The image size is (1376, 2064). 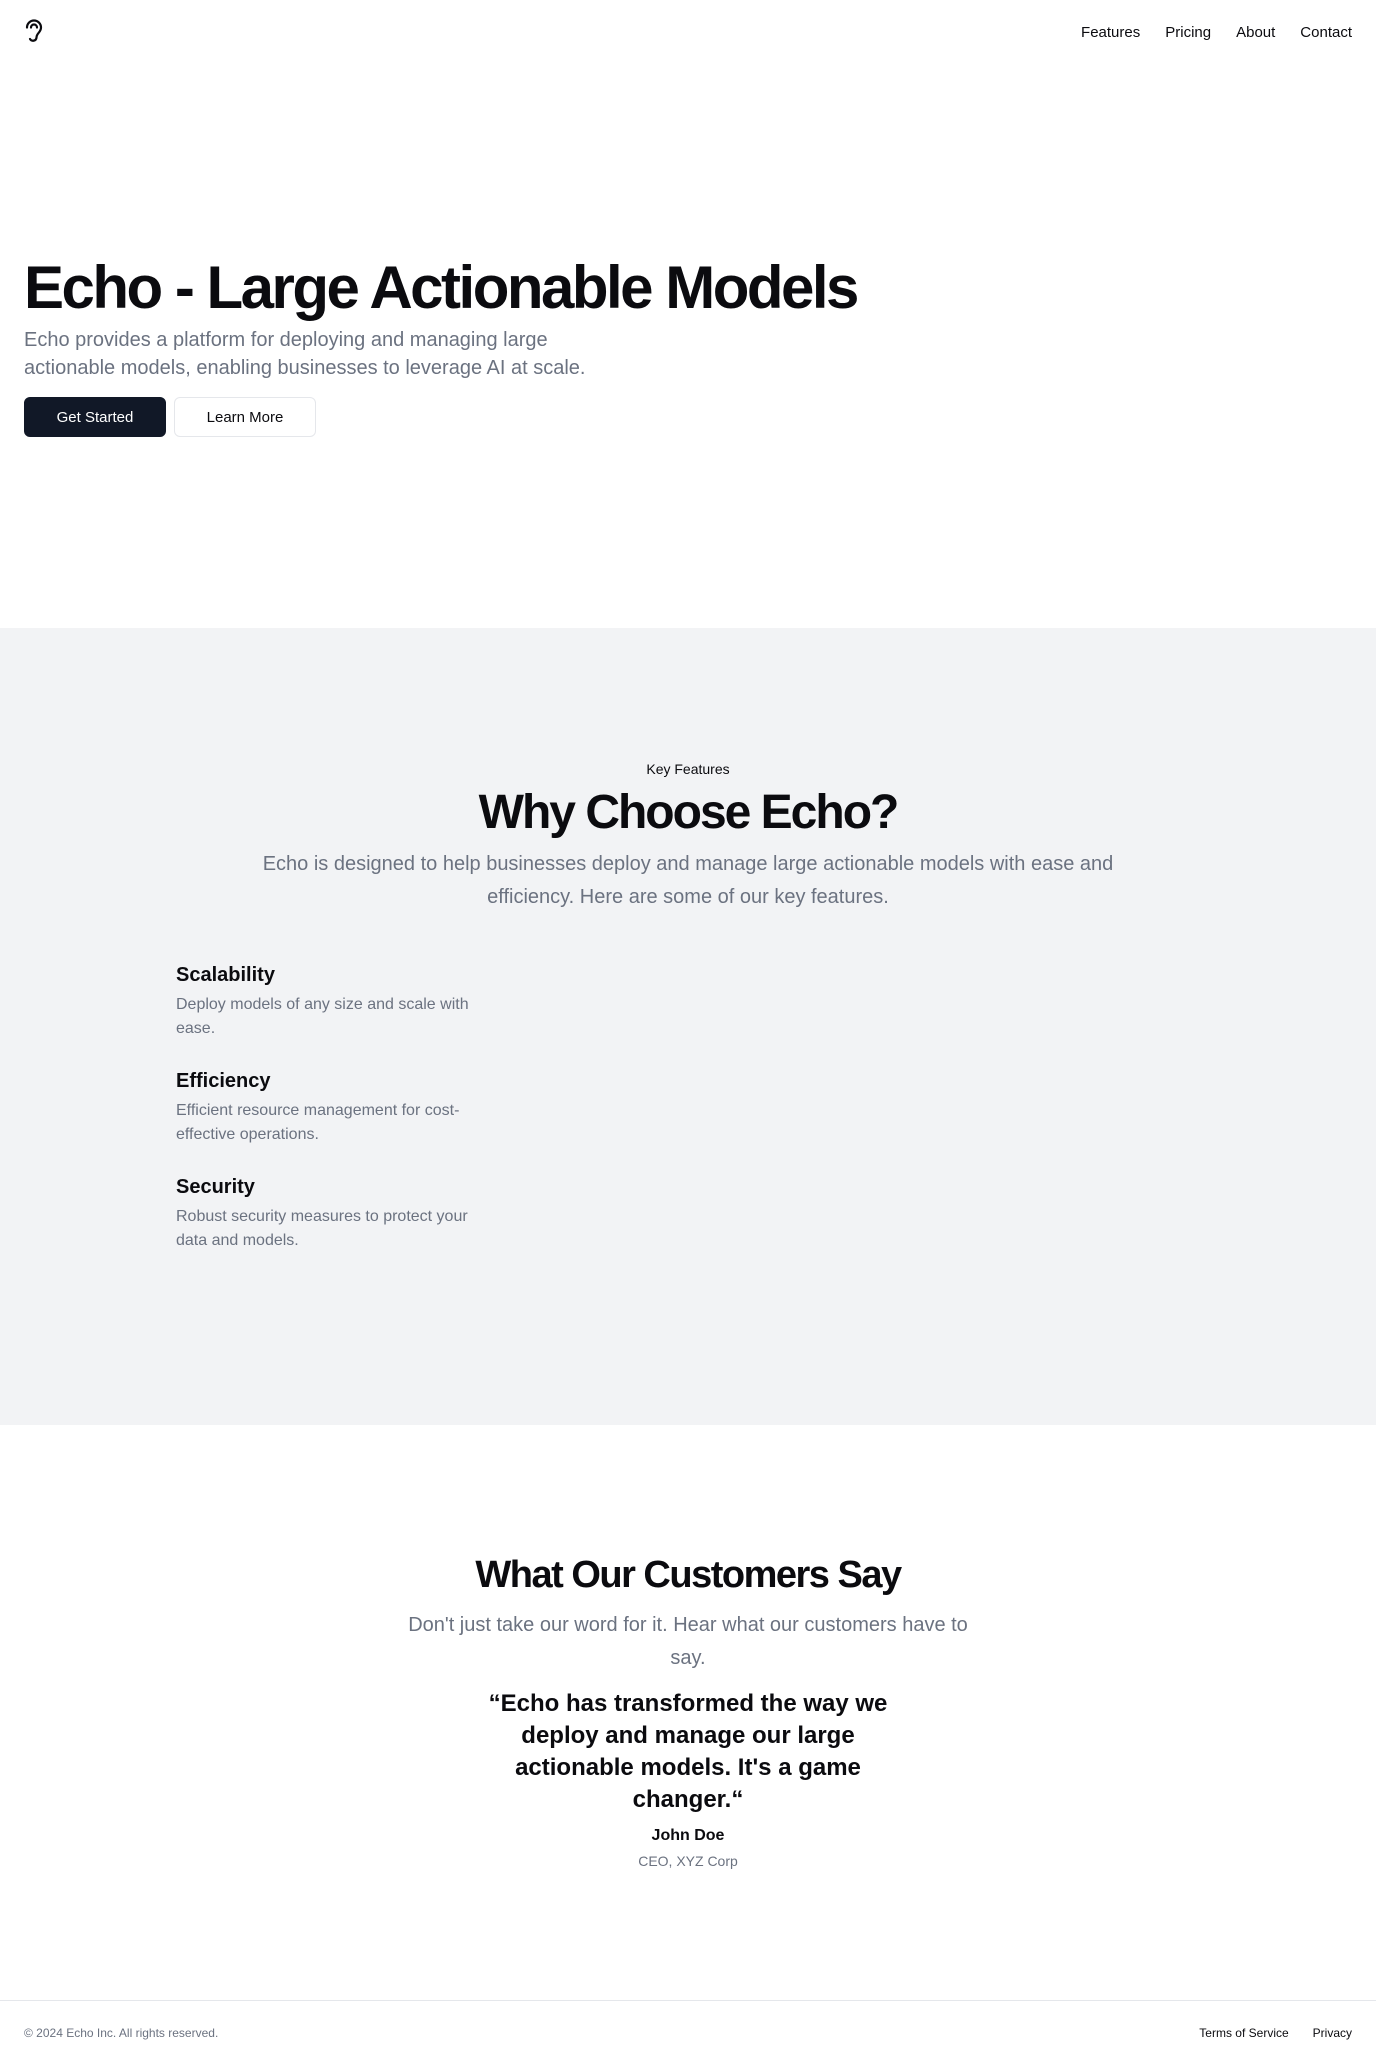 What do you see at coordinates (688, 1835) in the screenshot?
I see `testimonial-author: John Doe` at bounding box center [688, 1835].